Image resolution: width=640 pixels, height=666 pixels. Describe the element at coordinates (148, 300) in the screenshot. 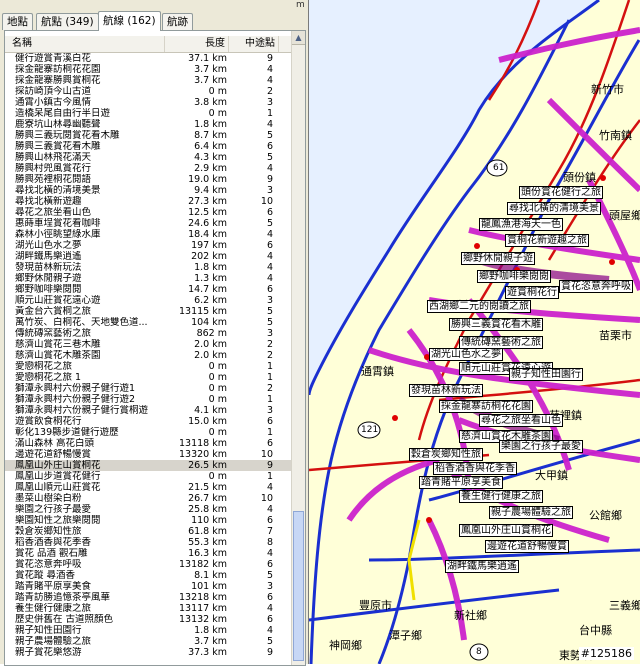

I see `table-row: 順元山莊賞花遠心遊 6.2 km 3` at that location.